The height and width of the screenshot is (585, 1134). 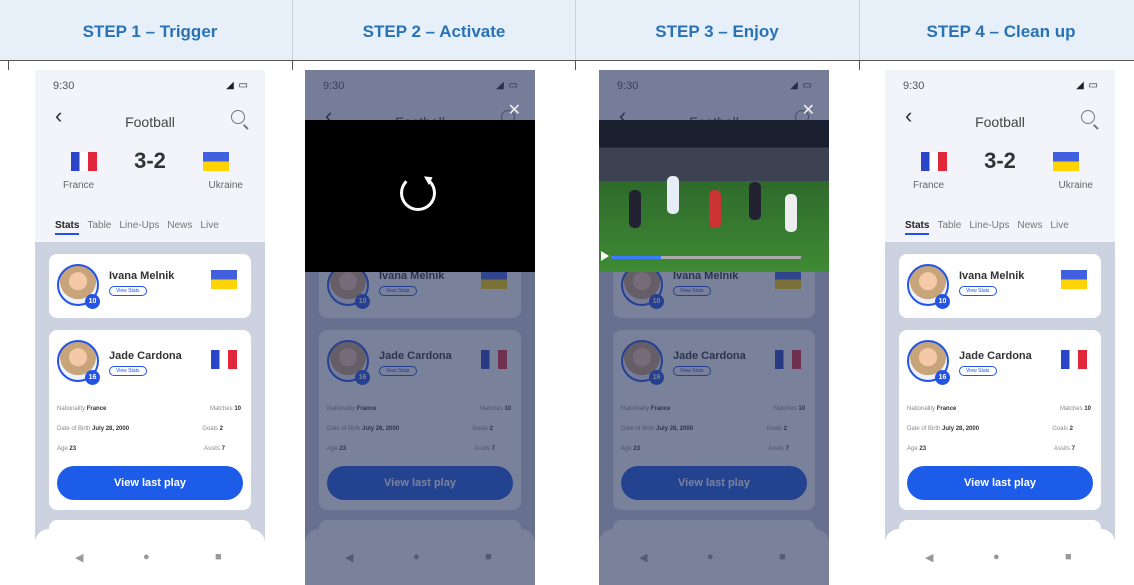 I want to click on step-title: STEP 4 – Clean up, so click(x=1001, y=31).